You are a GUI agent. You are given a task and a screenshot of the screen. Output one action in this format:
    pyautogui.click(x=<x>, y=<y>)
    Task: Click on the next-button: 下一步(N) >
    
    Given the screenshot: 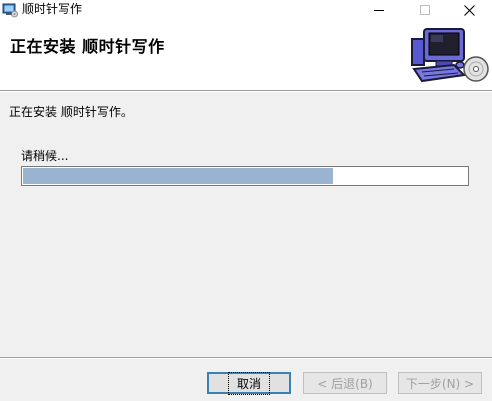 What is the action you would take?
    pyautogui.click(x=440, y=383)
    